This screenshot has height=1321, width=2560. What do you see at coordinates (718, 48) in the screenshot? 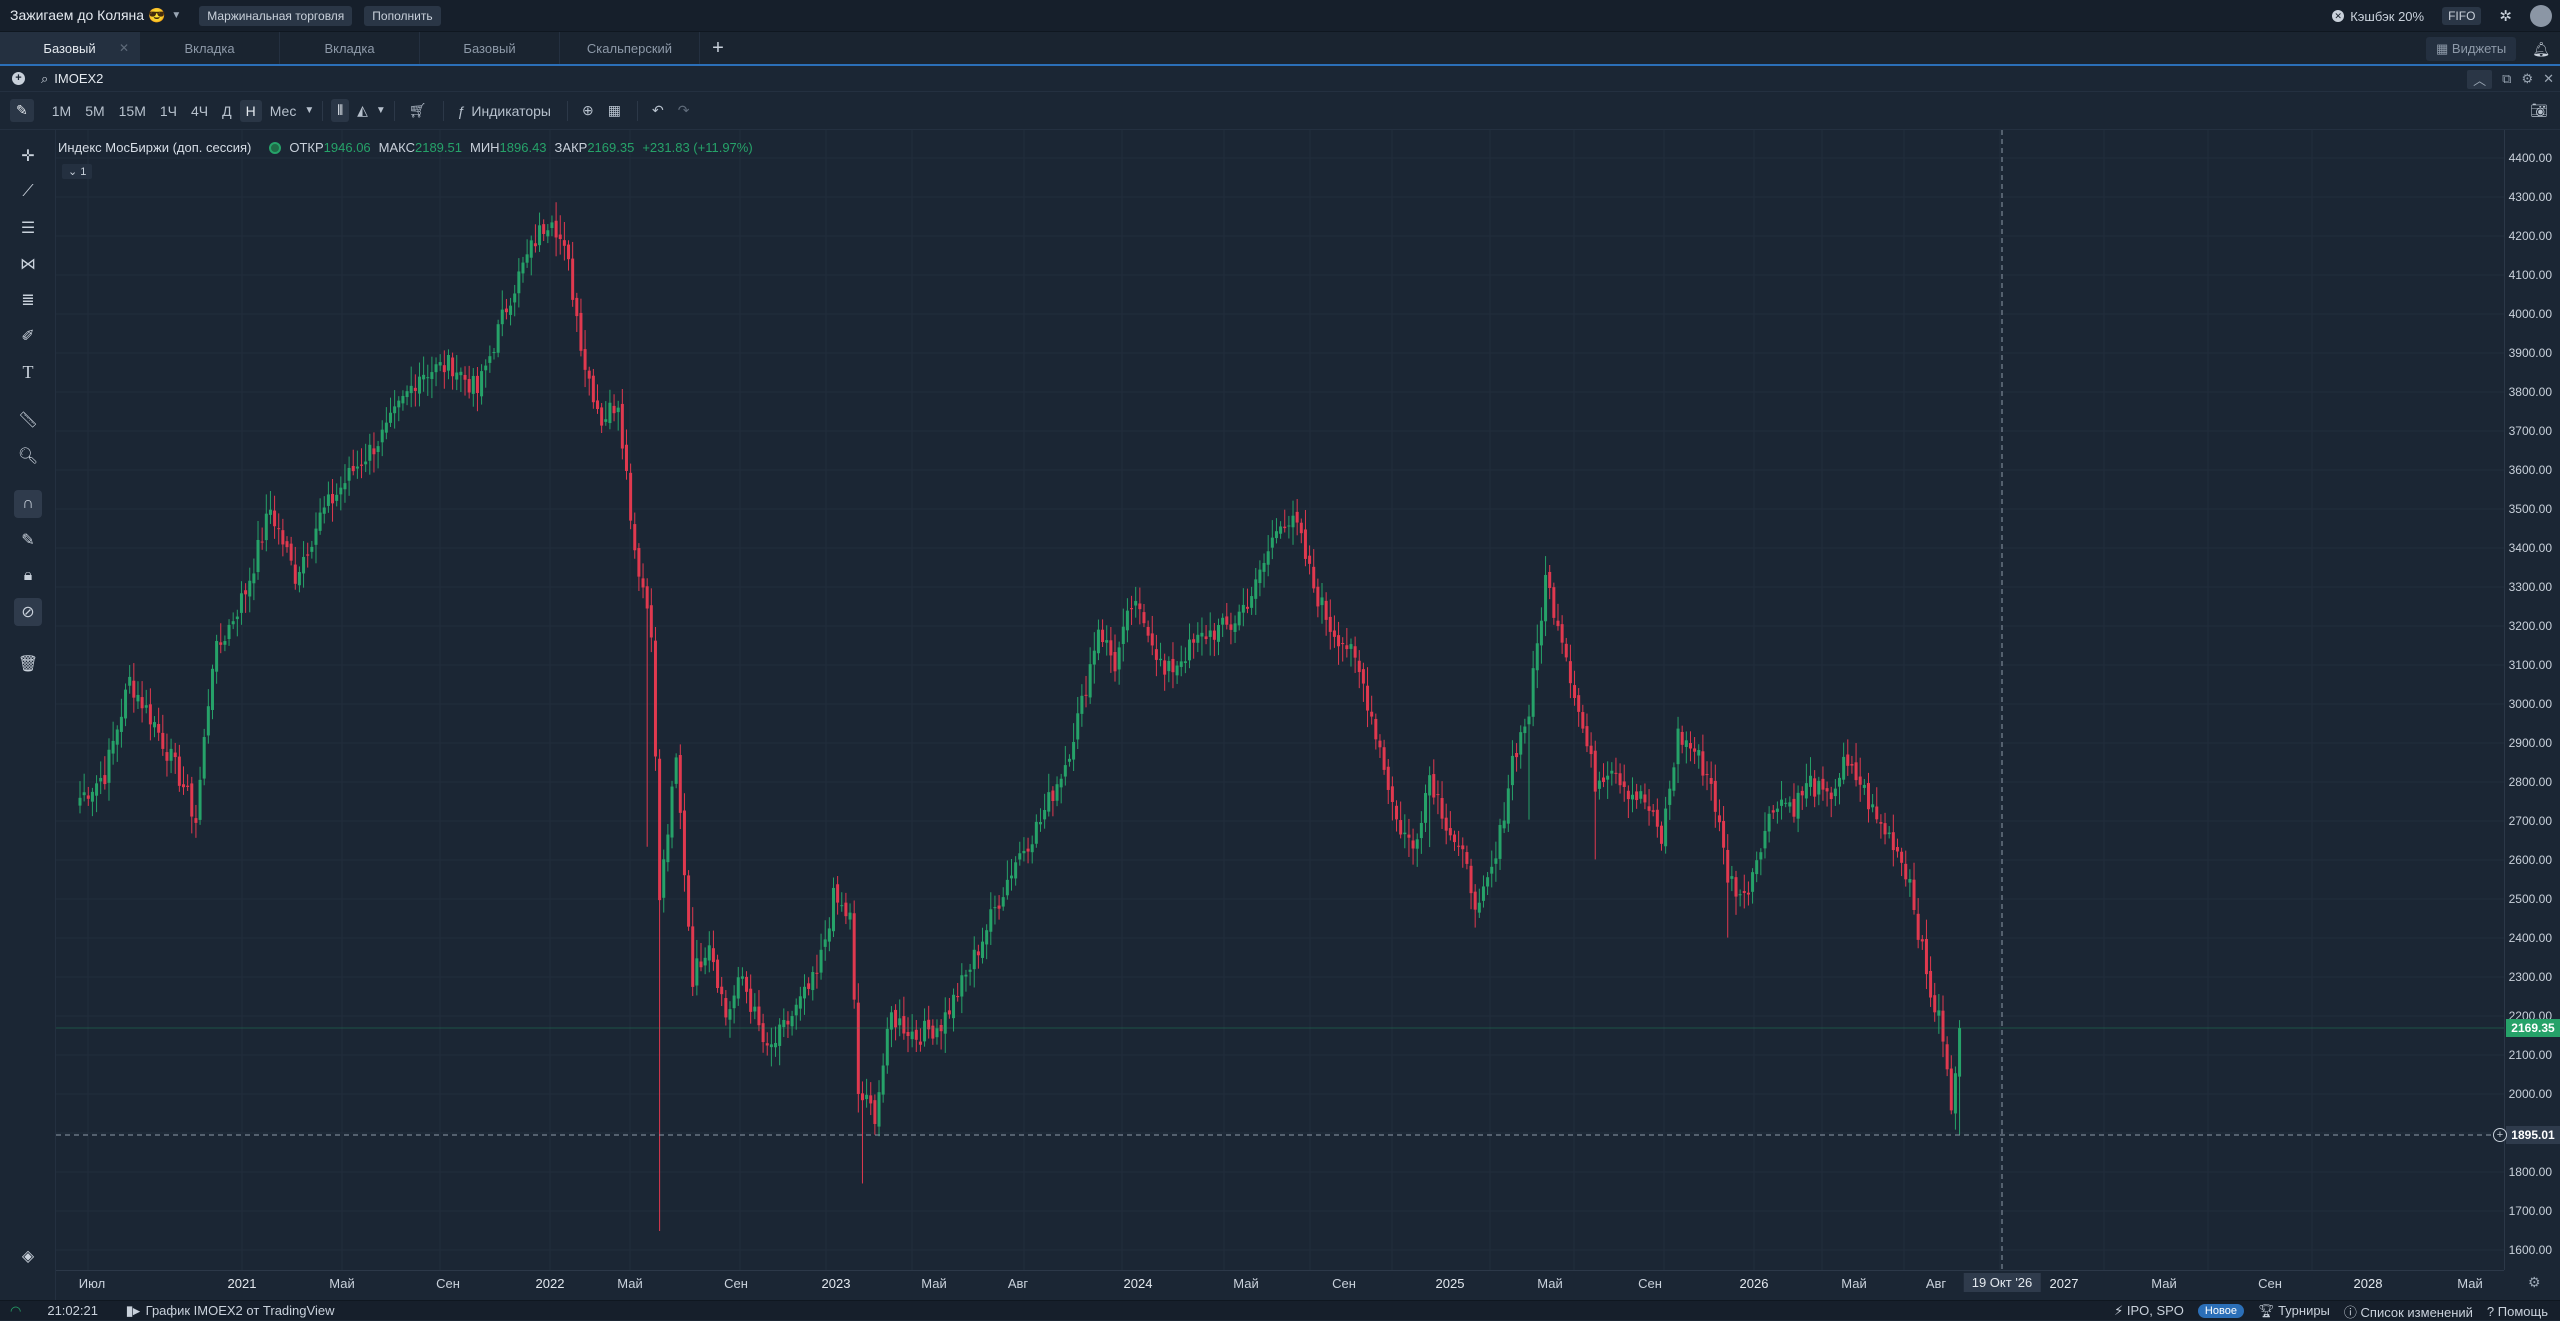
I see `add-tab-button: +` at bounding box center [718, 48].